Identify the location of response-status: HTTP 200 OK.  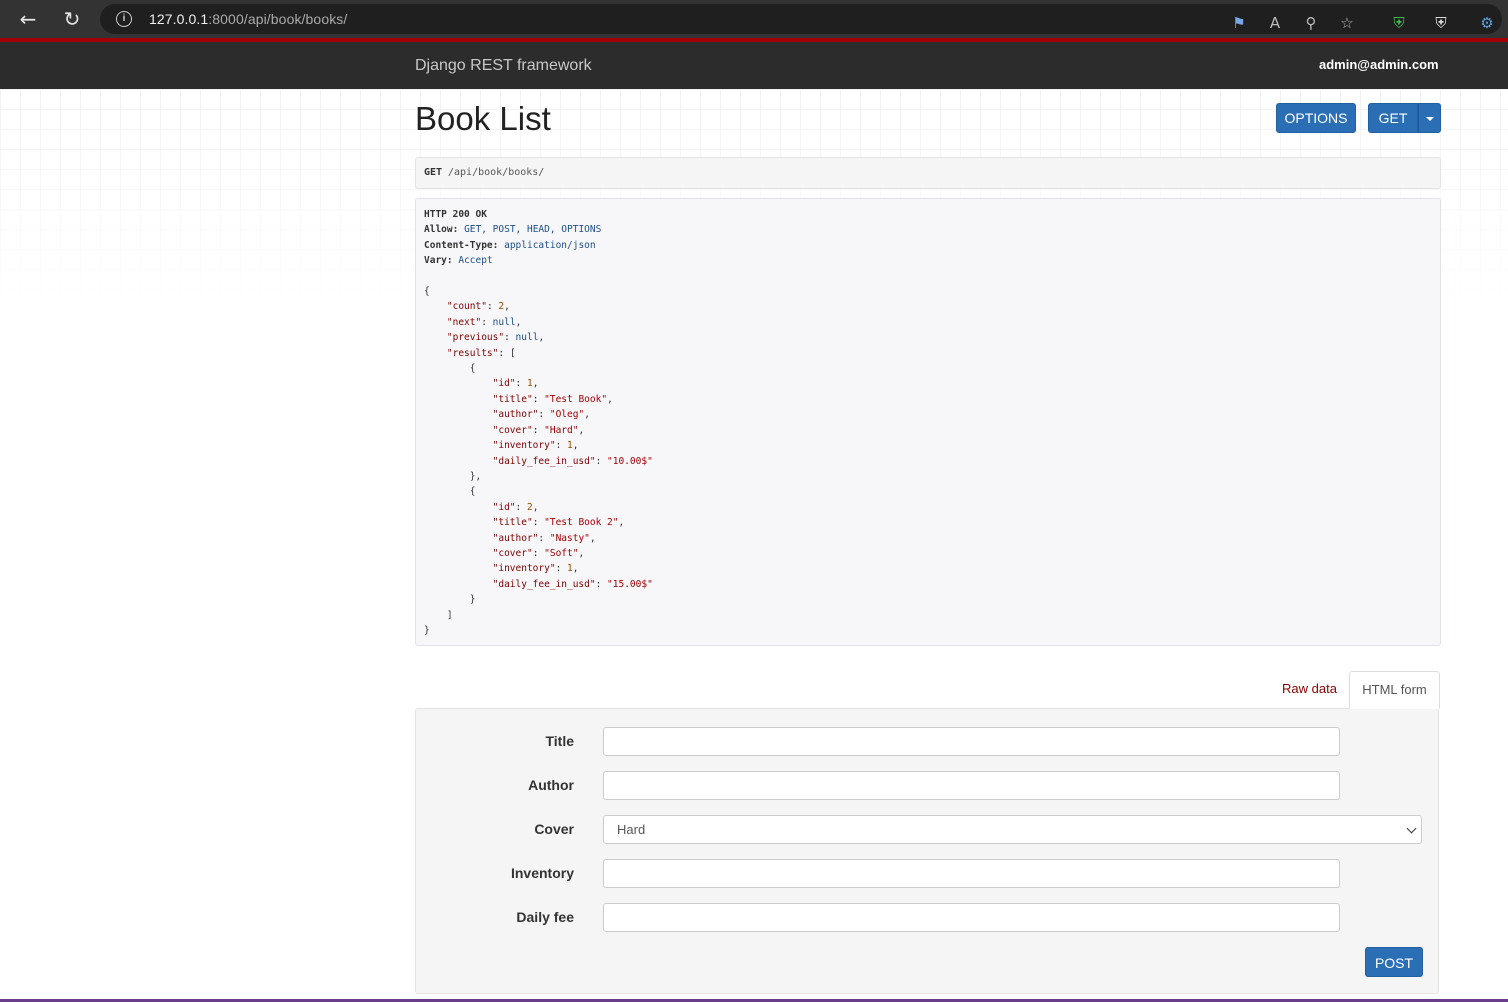
(455, 214).